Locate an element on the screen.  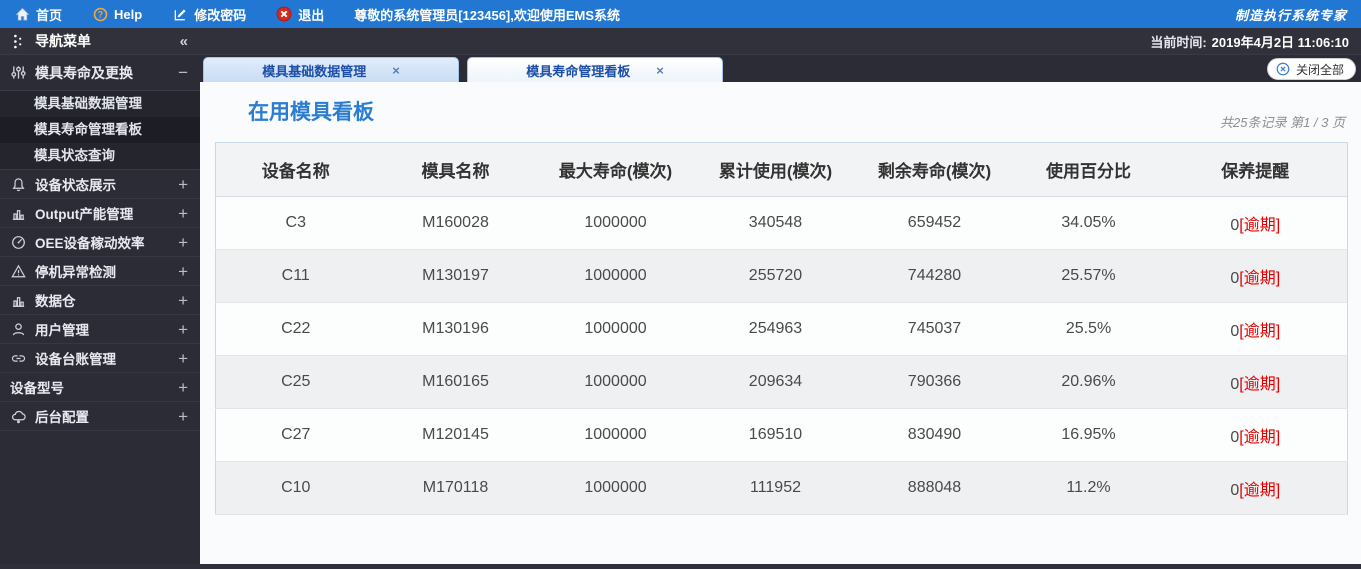
sidebar-menu-item: 用户管理 + is located at coordinates (100, 329).